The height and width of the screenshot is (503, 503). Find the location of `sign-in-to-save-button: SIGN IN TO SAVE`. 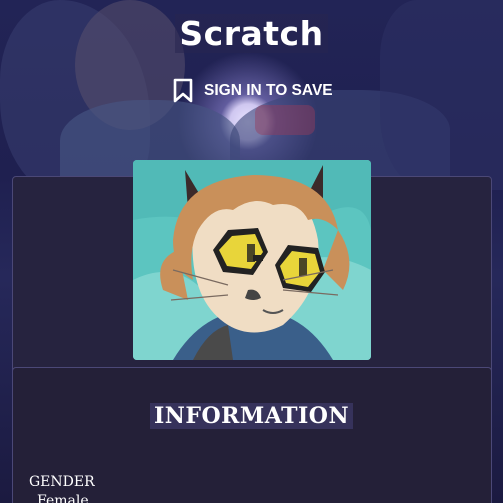

sign-in-to-save-button: SIGN IN TO SAVE is located at coordinates (252, 91).